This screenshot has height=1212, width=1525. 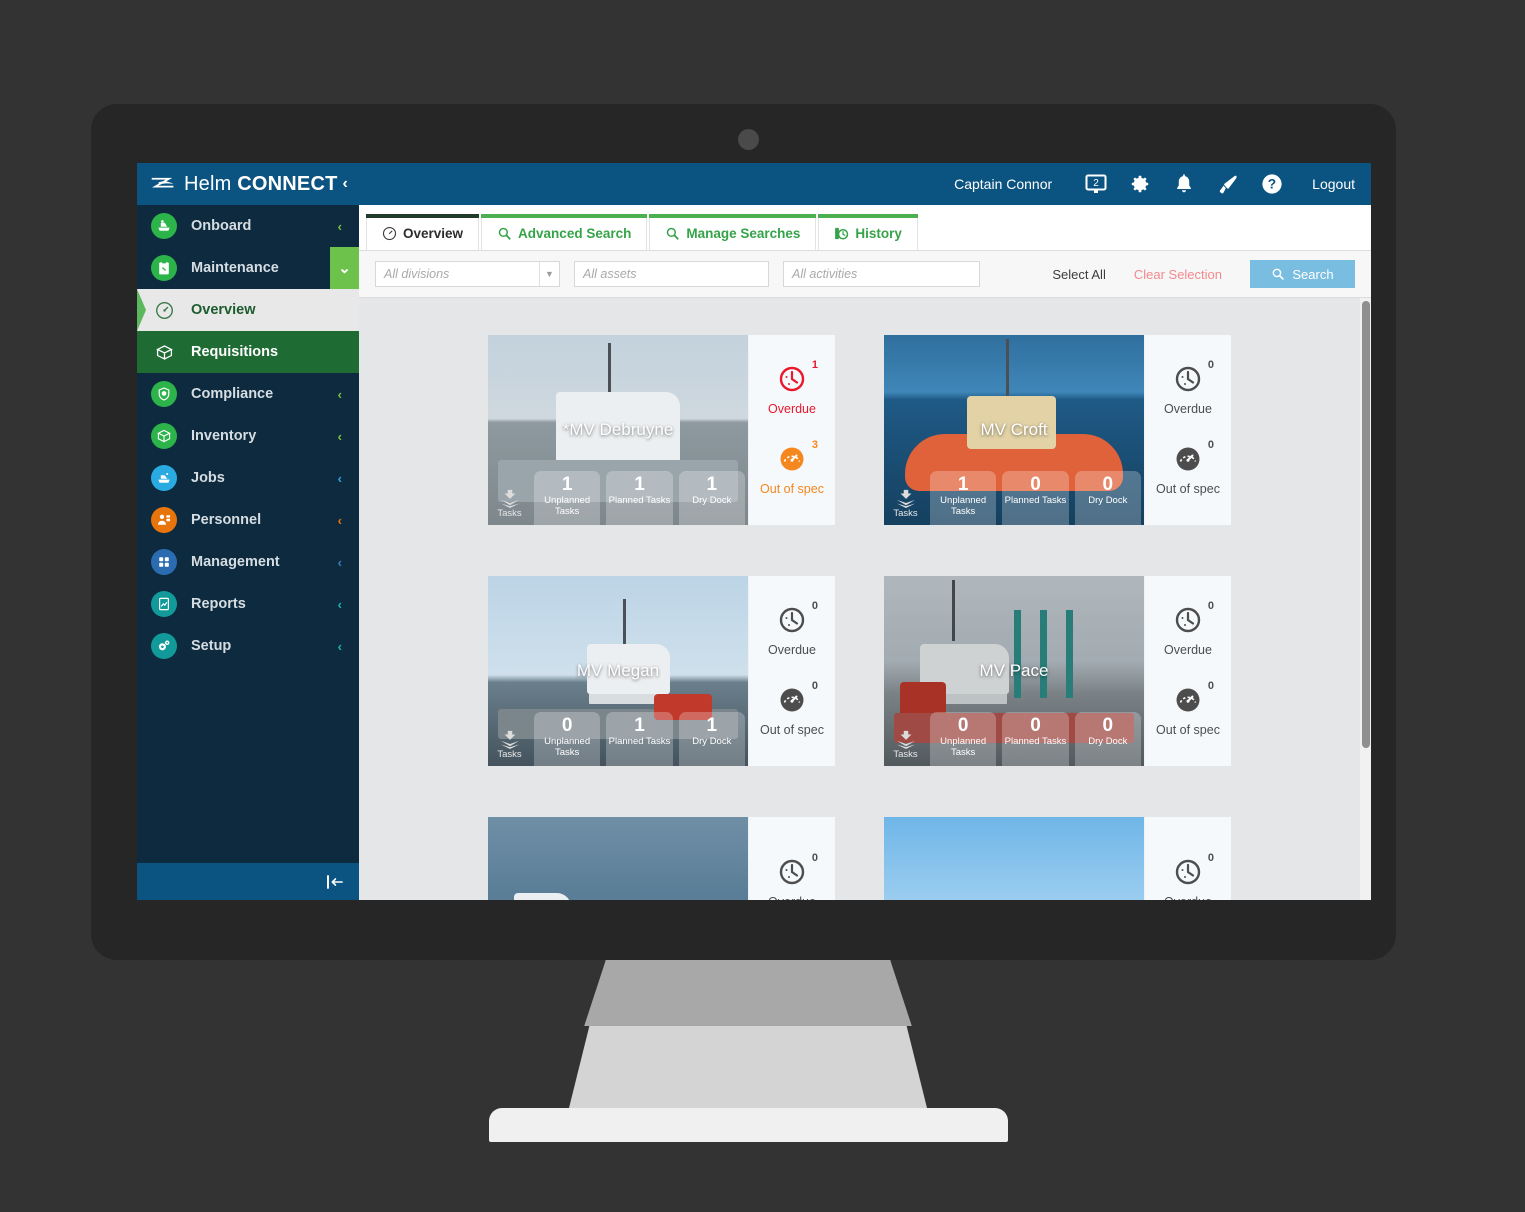 What do you see at coordinates (235, 352) in the screenshot?
I see `sidebar-item-label: Requisitions` at bounding box center [235, 352].